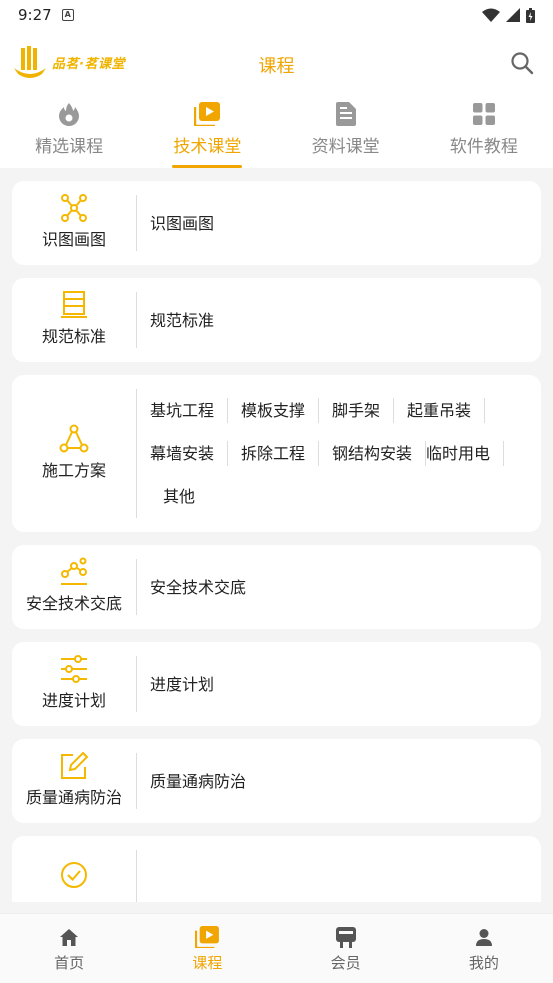  What do you see at coordinates (346, 133) in the screenshot?
I see `tab-materials-class: 资料课堂` at bounding box center [346, 133].